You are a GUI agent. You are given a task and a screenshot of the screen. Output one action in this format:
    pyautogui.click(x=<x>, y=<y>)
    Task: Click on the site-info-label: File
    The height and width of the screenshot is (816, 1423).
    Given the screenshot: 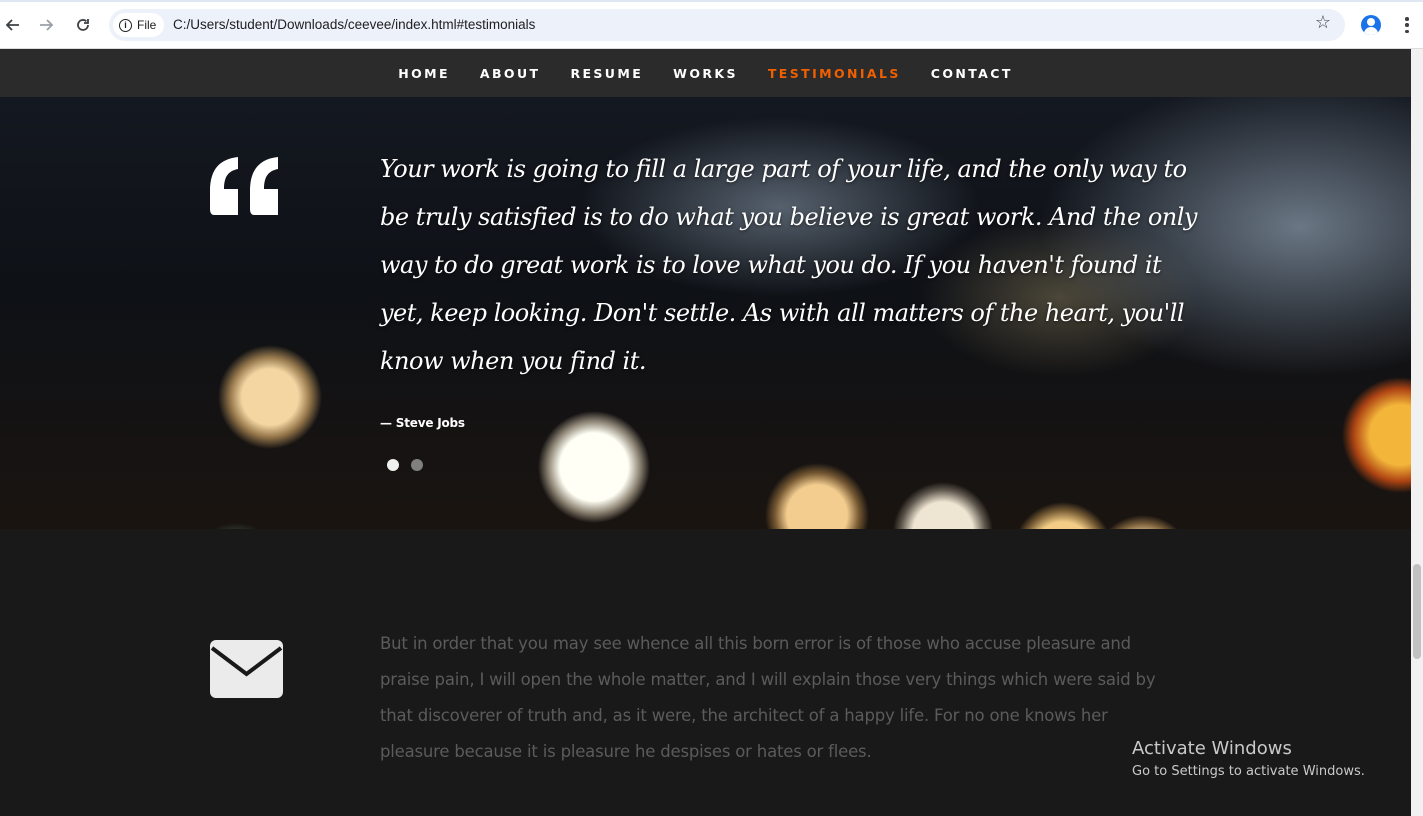 What is the action you would take?
    pyautogui.click(x=147, y=25)
    